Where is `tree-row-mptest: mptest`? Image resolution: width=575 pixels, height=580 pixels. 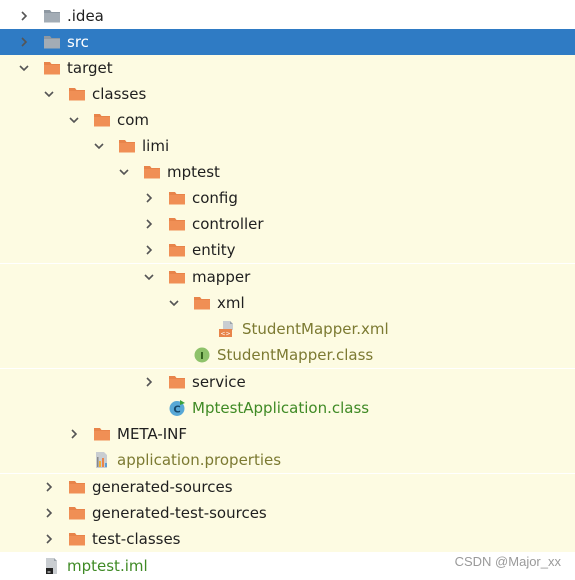
tree-row-mptest: mptest is located at coordinates (287, 172).